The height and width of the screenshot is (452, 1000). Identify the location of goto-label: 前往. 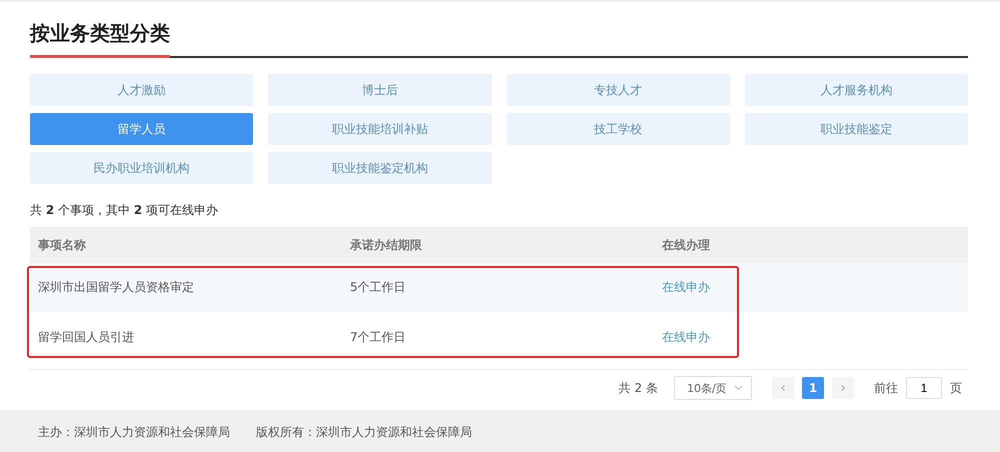
(886, 388).